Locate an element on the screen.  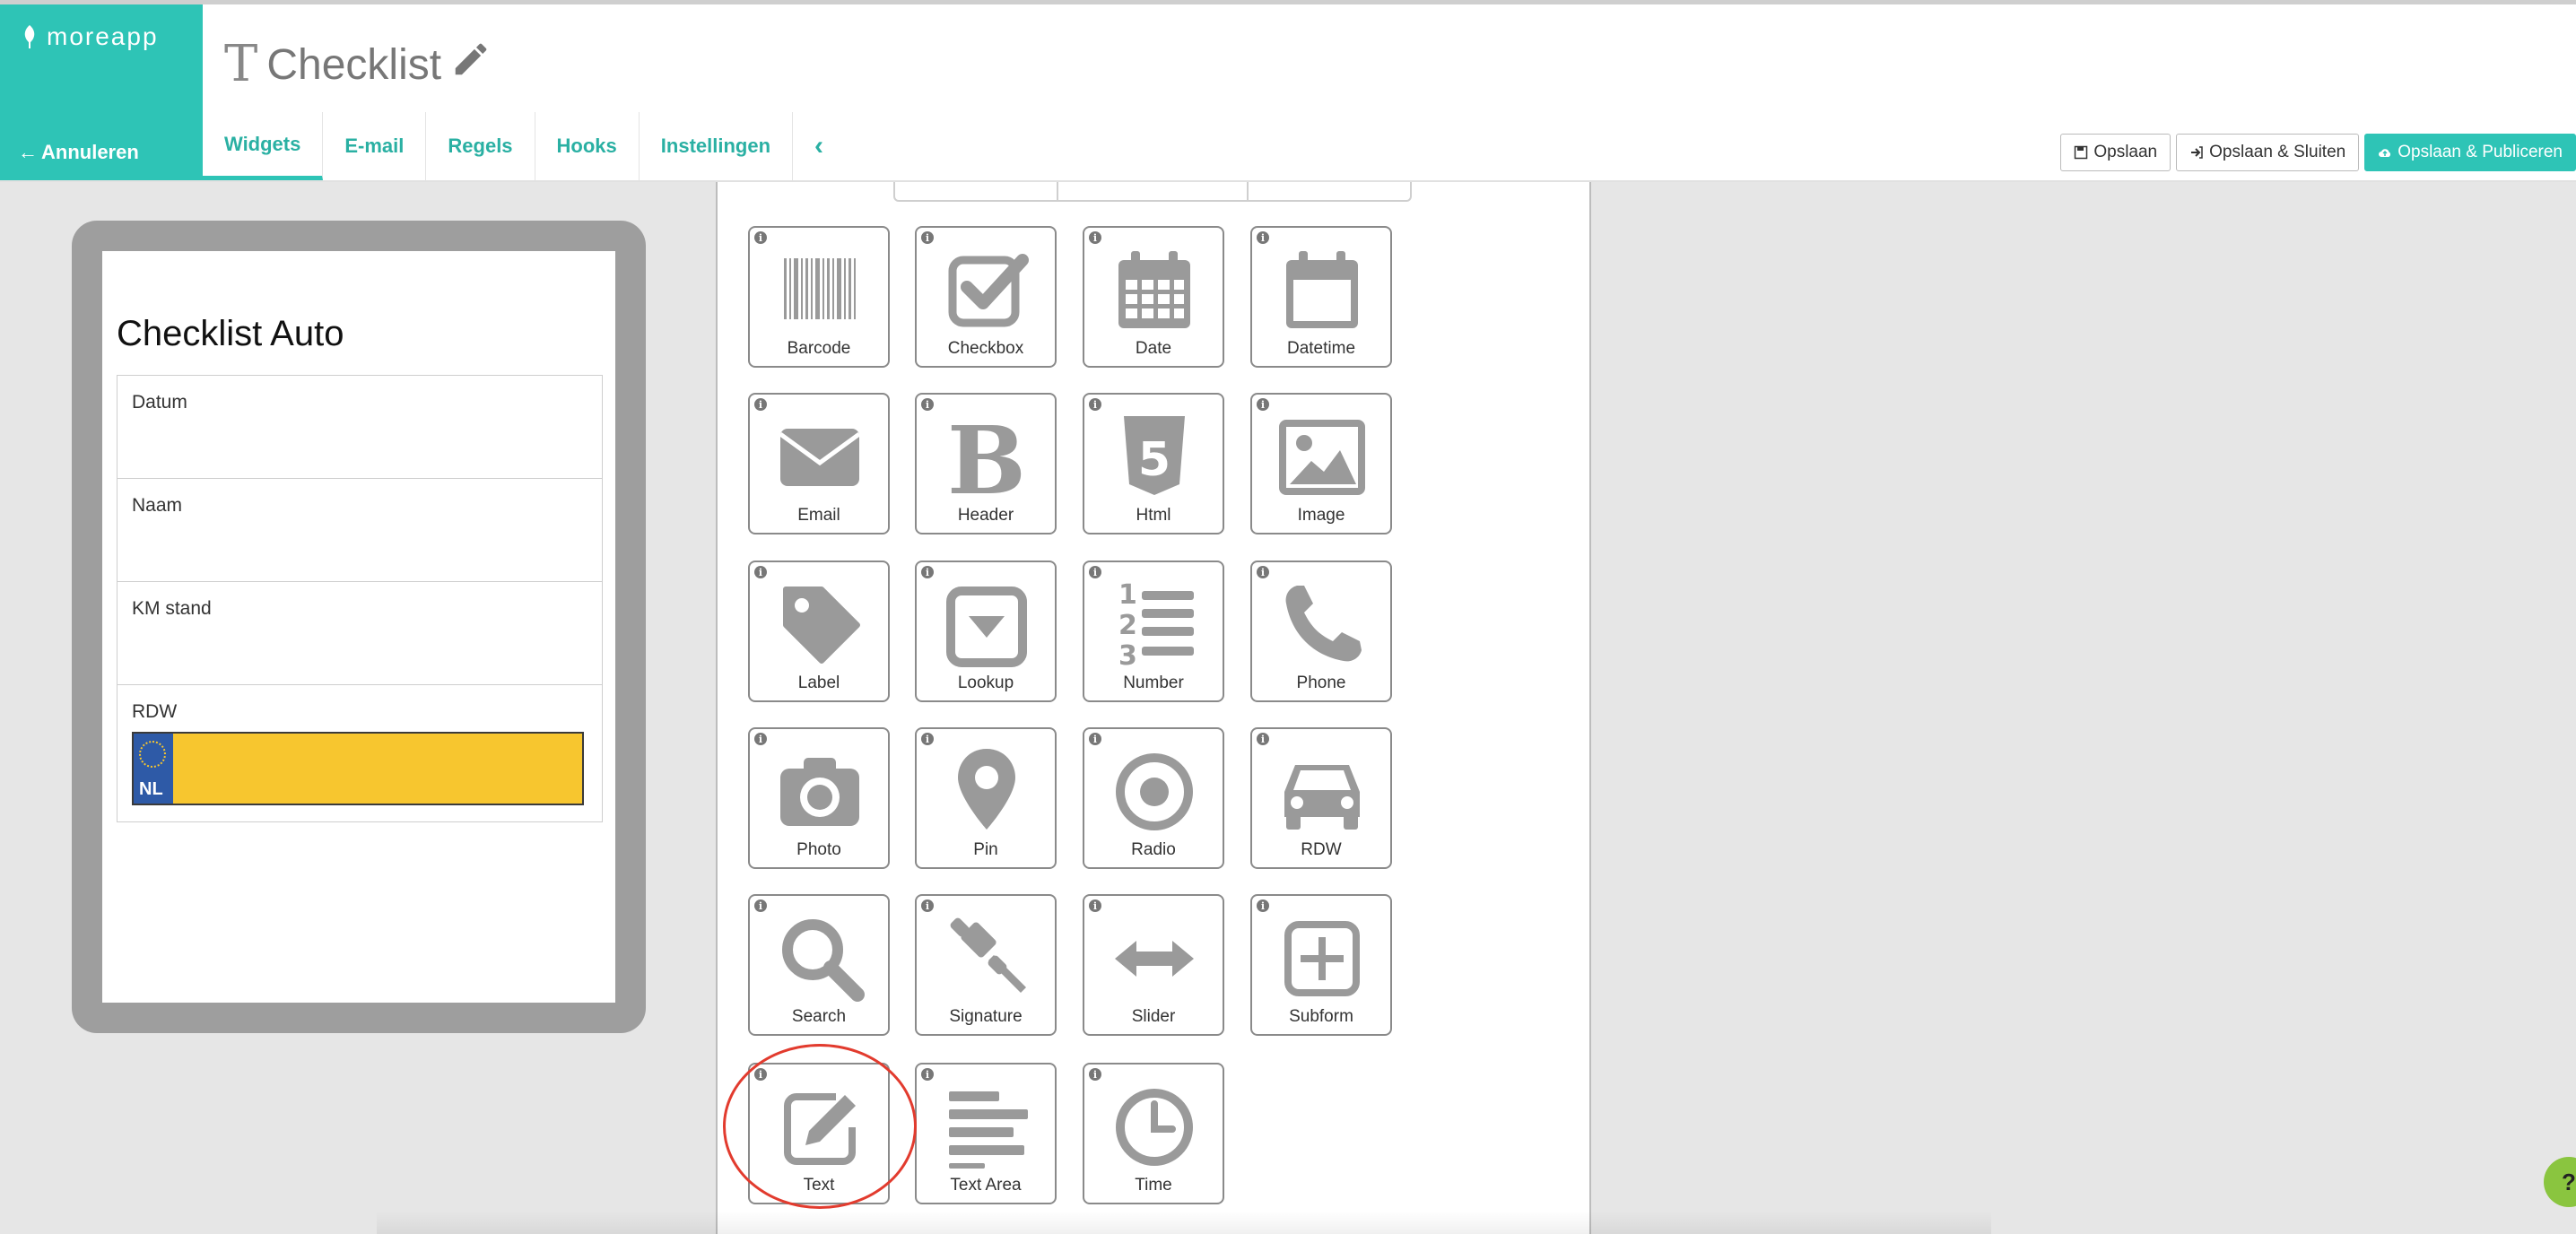
radio-icon is located at coordinates (1154, 790).